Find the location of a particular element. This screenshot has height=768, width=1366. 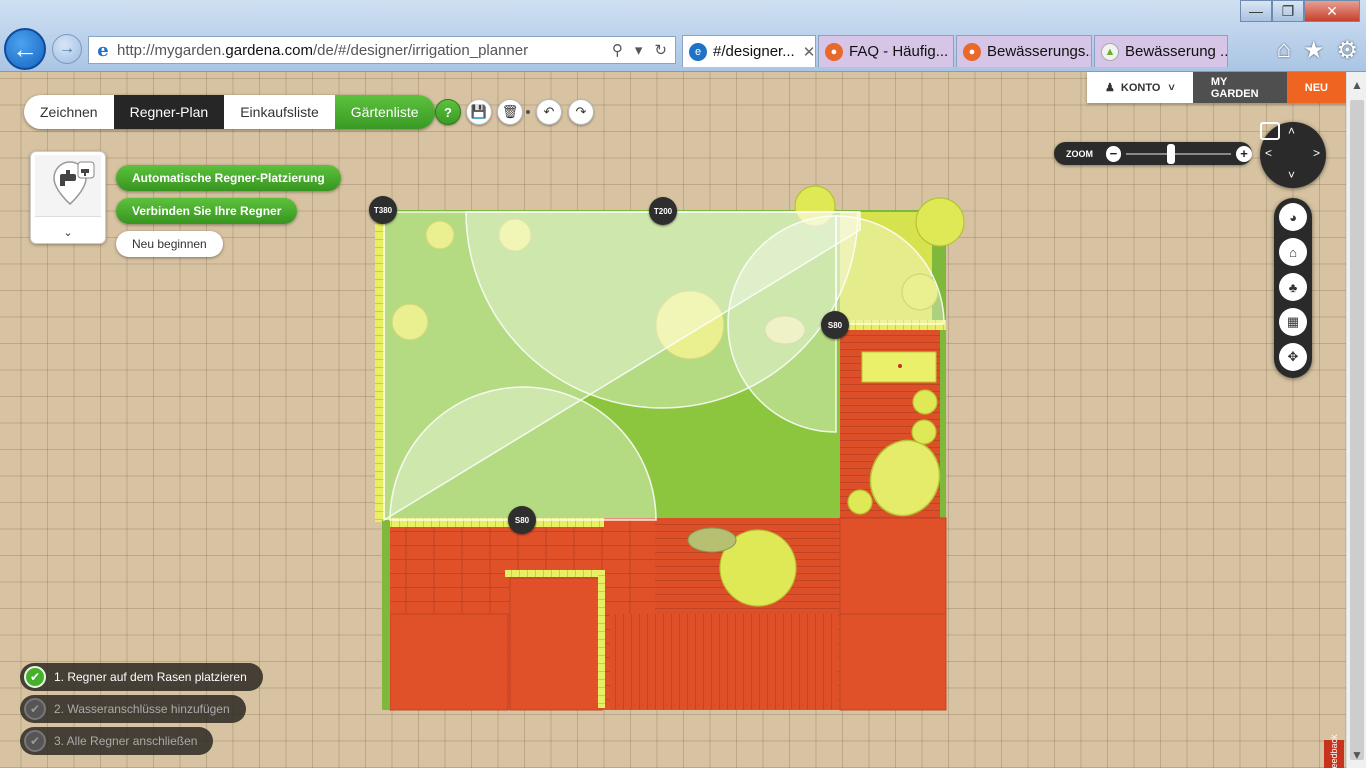

account-bar: ♟ KONTO ˅ MY GARDEN NEU is located at coordinates (1216, 87).